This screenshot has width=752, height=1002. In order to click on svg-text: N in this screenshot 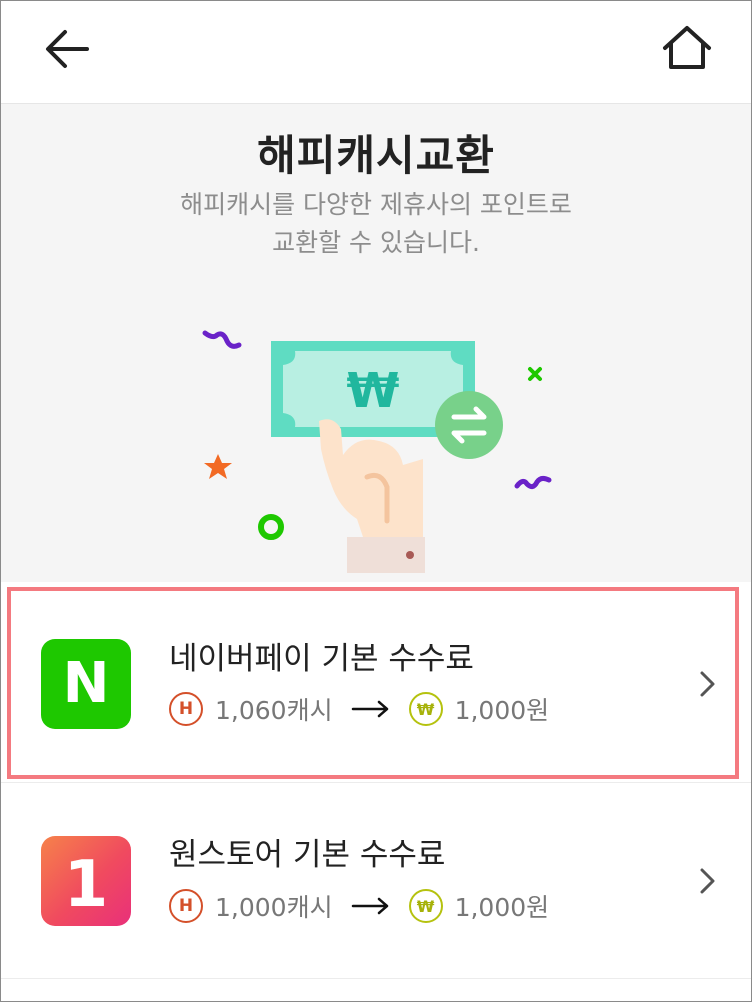, I will do `click(86, 683)`.